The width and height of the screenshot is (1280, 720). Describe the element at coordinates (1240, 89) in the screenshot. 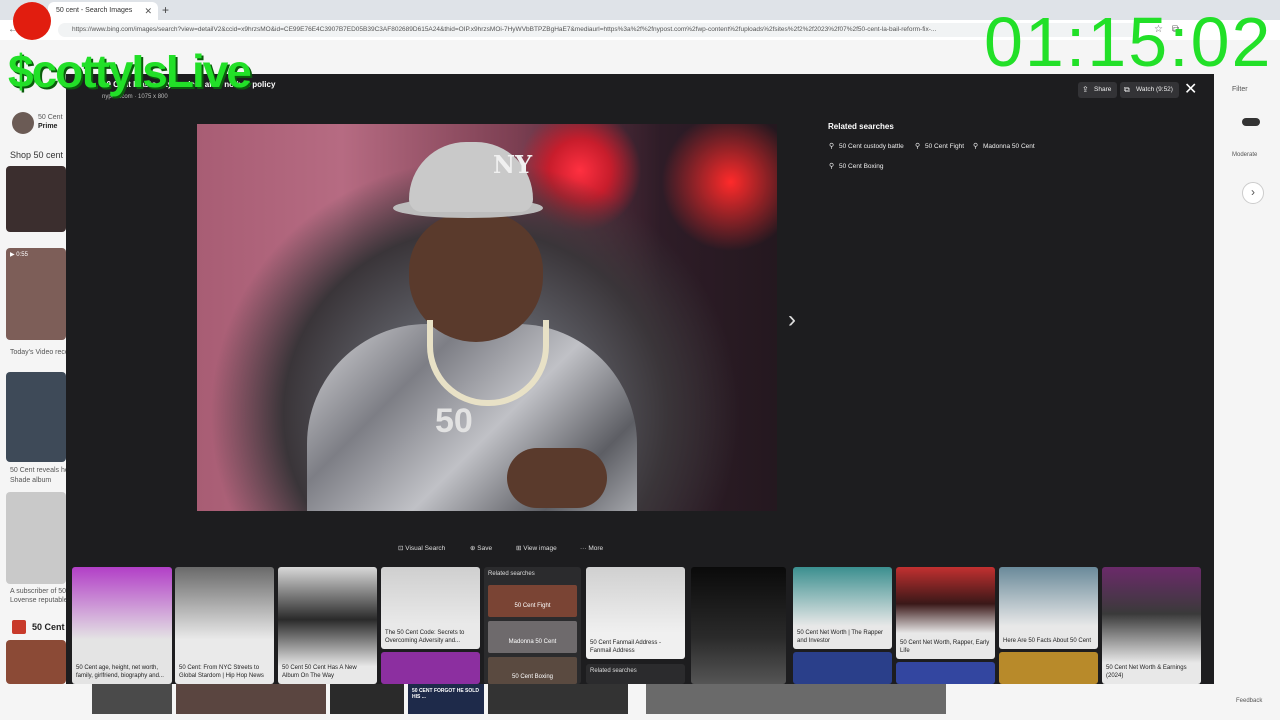

I see `filter-label: Filter` at that location.